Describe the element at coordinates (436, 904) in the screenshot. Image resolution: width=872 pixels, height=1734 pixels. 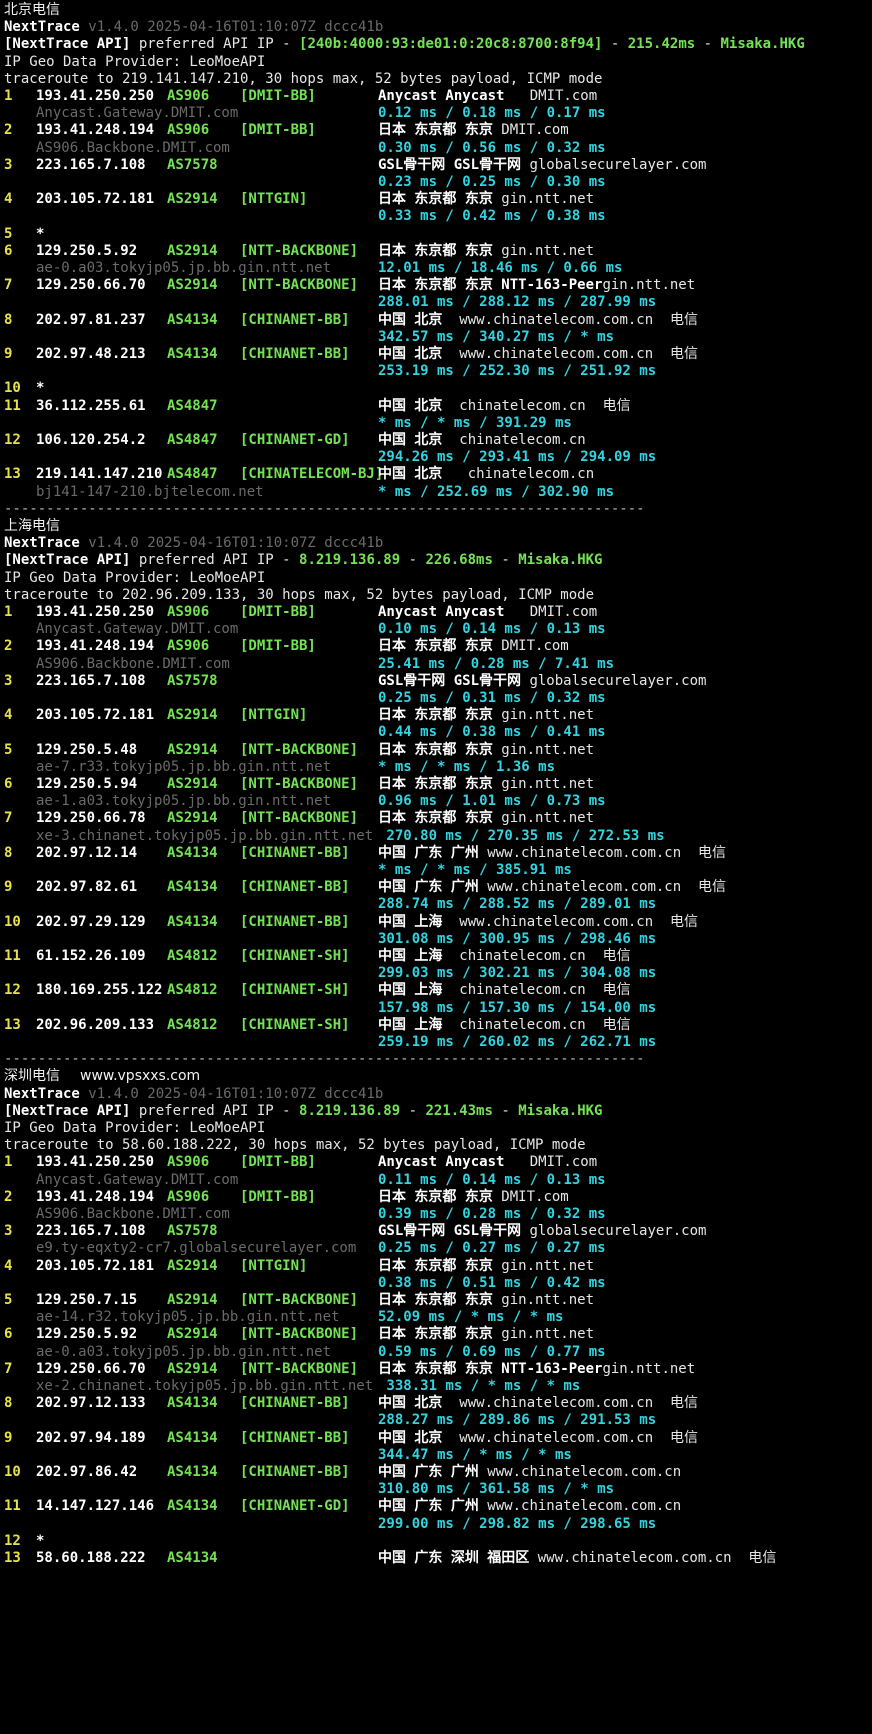
I see `hop-detail-row: 288.74 ms / 288.52 ms / 289.01 ms` at that location.